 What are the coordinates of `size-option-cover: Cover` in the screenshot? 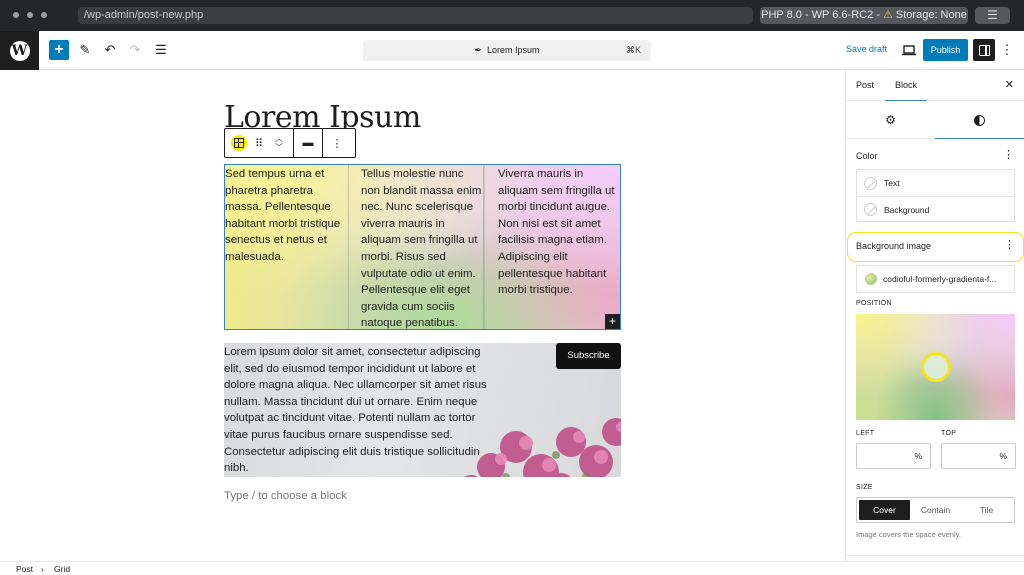 It's located at (884, 510).